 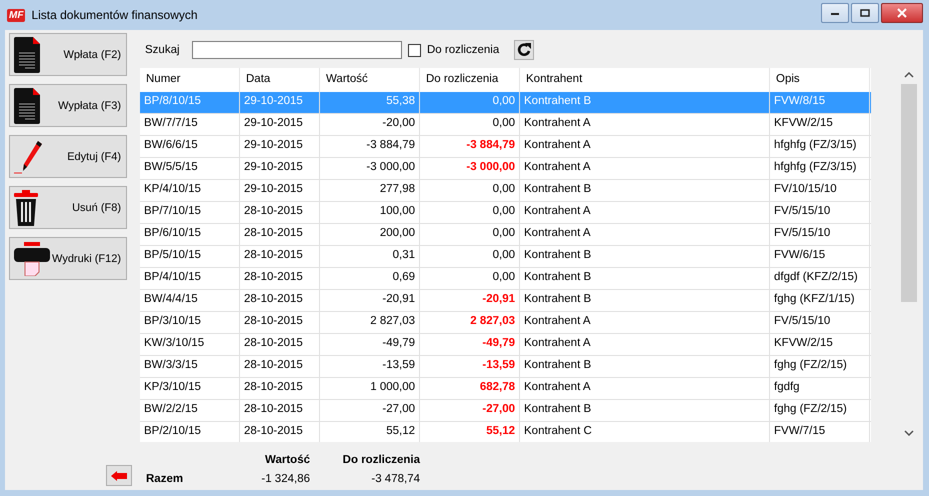 I want to click on action-button: Edytuj (F4), so click(x=68, y=156).